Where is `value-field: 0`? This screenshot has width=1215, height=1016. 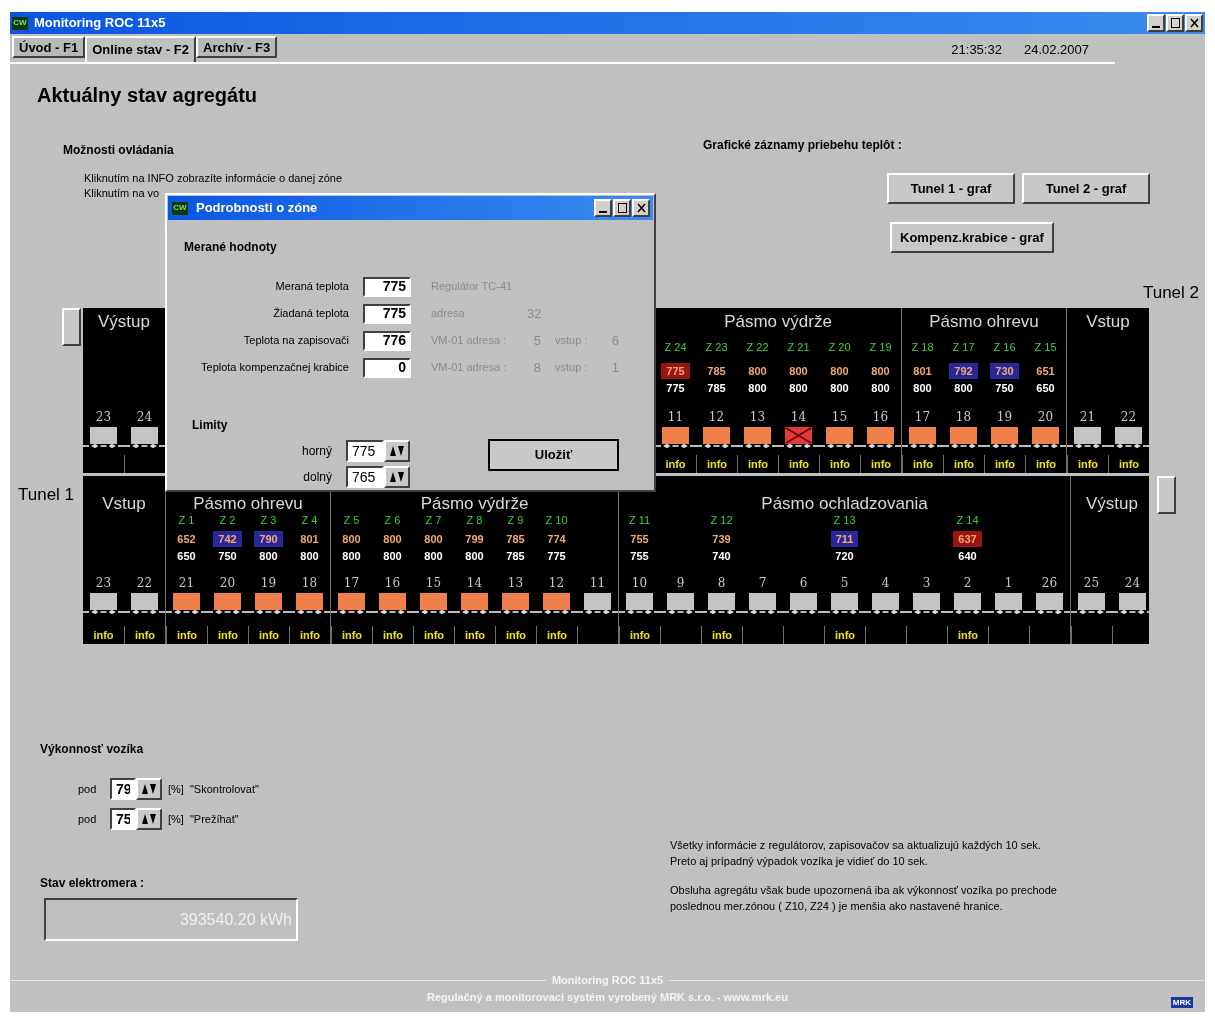 value-field: 0 is located at coordinates (387, 367).